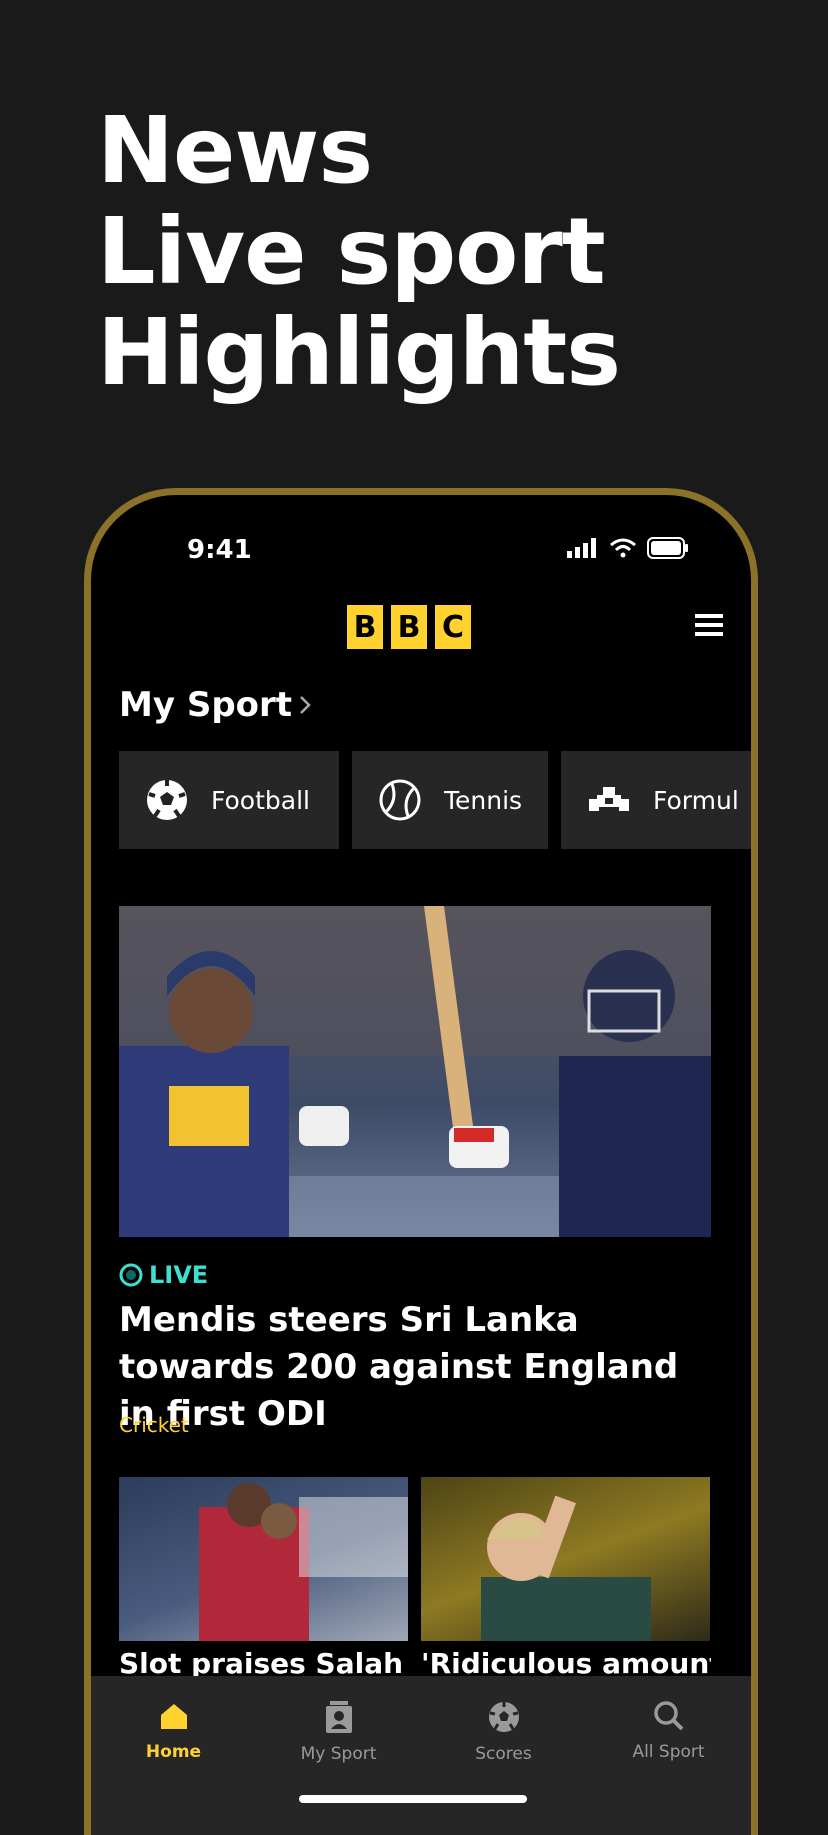 This screenshot has width=828, height=1835. I want to click on footballer-image, so click(566, 1568).